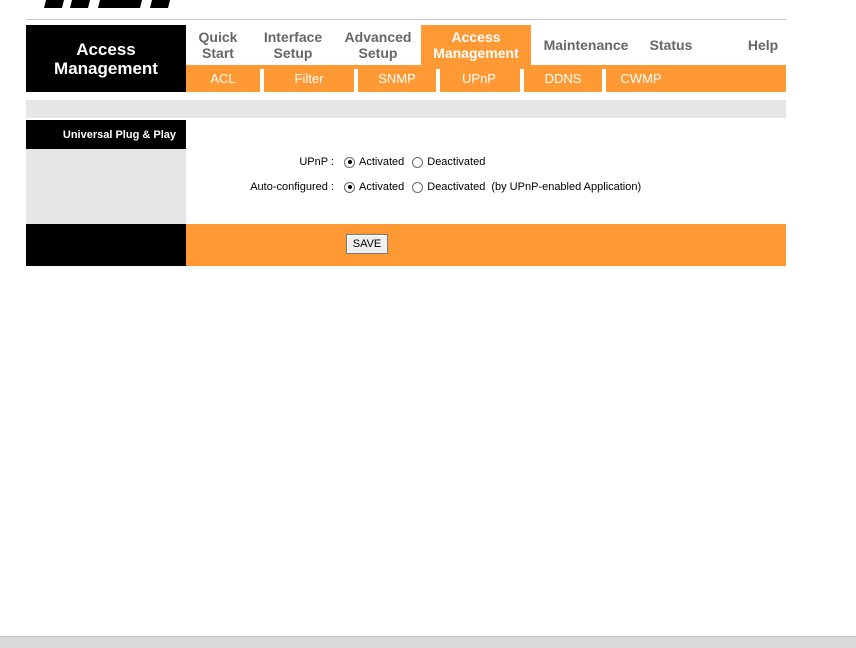 The width and height of the screenshot is (856, 648). I want to click on auto-config-activated-radio, so click(349, 187).